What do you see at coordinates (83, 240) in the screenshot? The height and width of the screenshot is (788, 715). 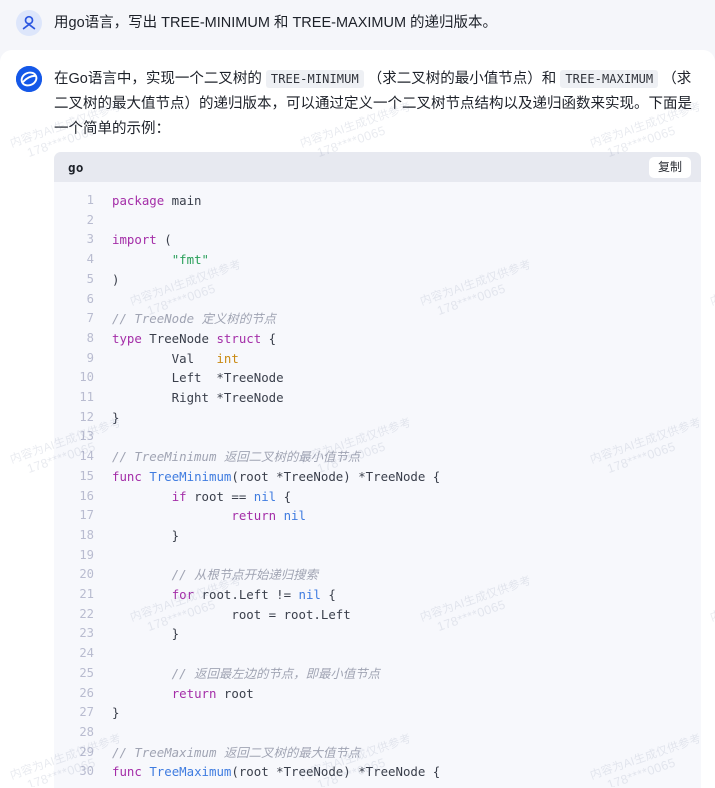 I see `line-number: 3` at bounding box center [83, 240].